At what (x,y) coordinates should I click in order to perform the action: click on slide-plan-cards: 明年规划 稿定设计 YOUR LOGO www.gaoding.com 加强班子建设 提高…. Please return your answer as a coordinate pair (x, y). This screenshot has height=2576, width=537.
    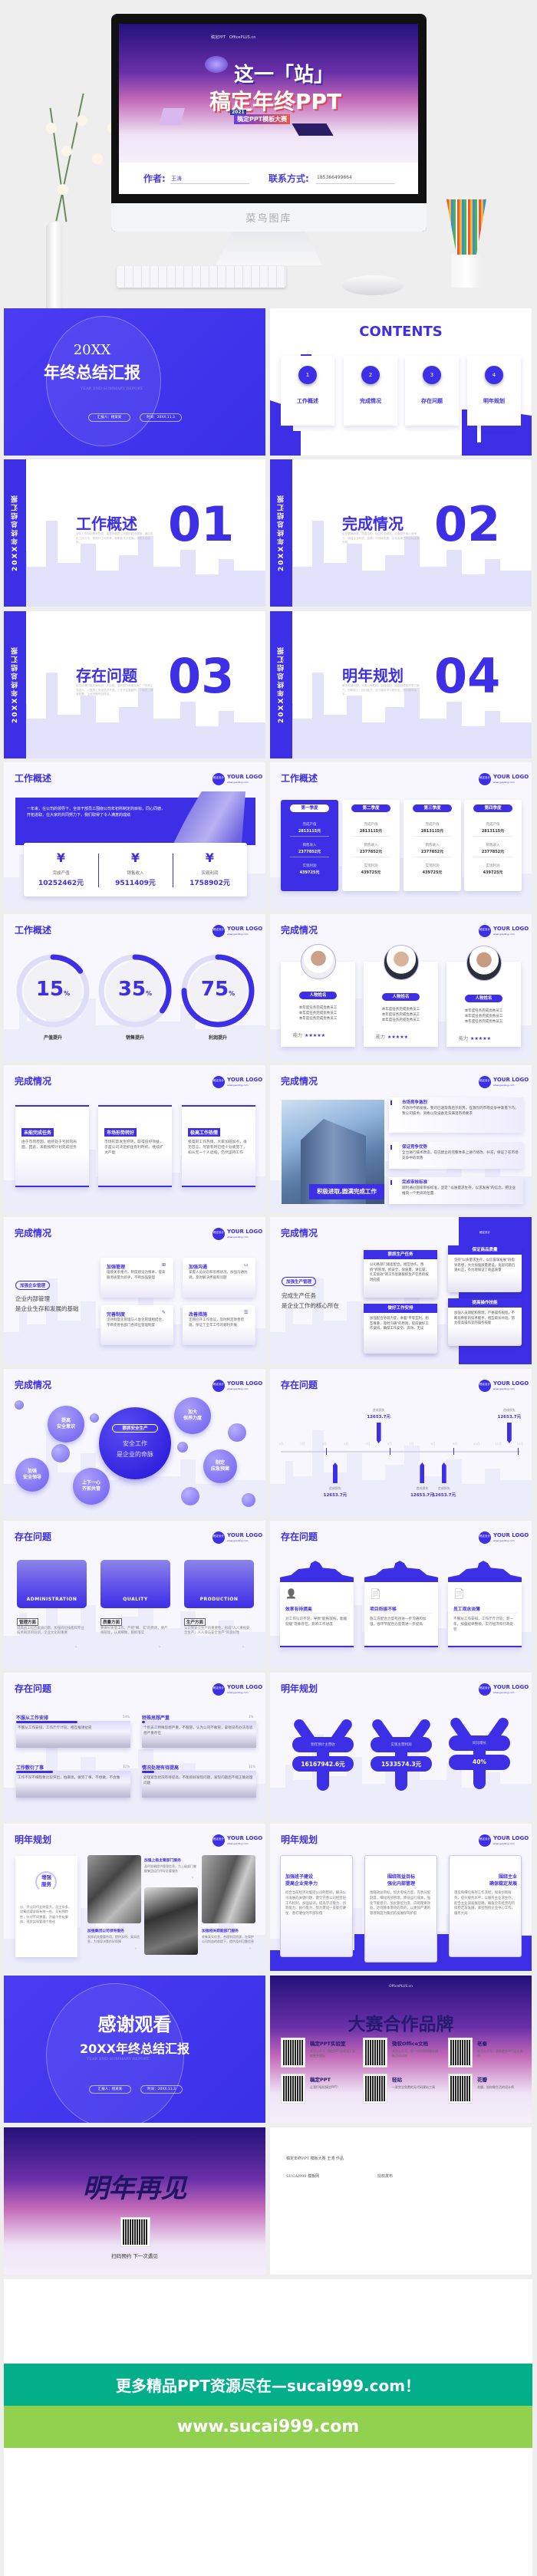
    Looking at the image, I should click on (401, 1897).